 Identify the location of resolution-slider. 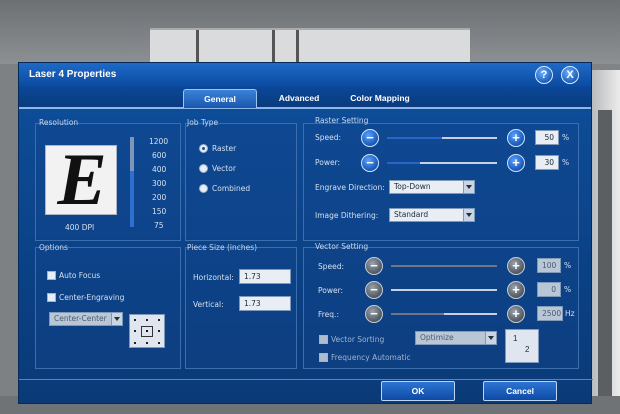
(132, 182).